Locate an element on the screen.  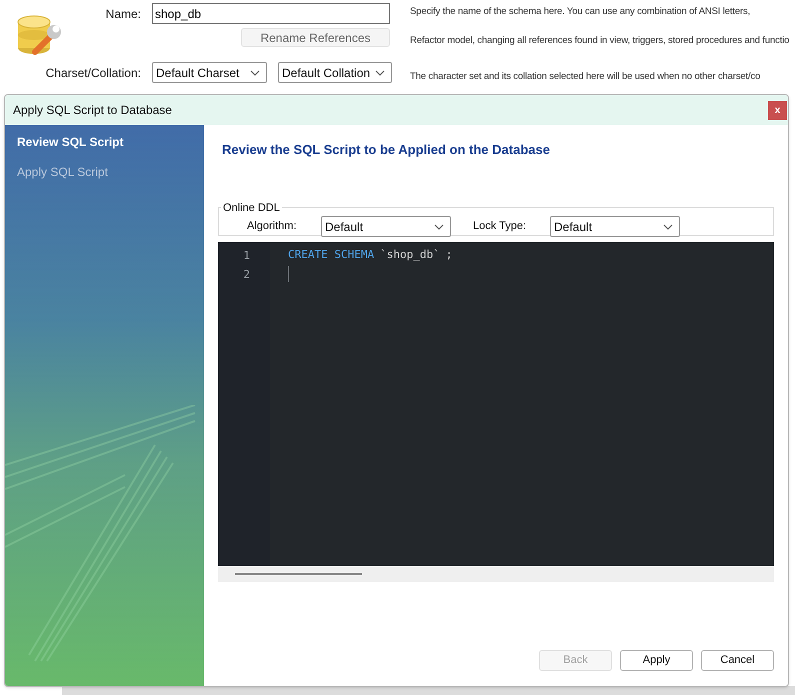
algorithm-dropdown: Default is located at coordinates (386, 226).